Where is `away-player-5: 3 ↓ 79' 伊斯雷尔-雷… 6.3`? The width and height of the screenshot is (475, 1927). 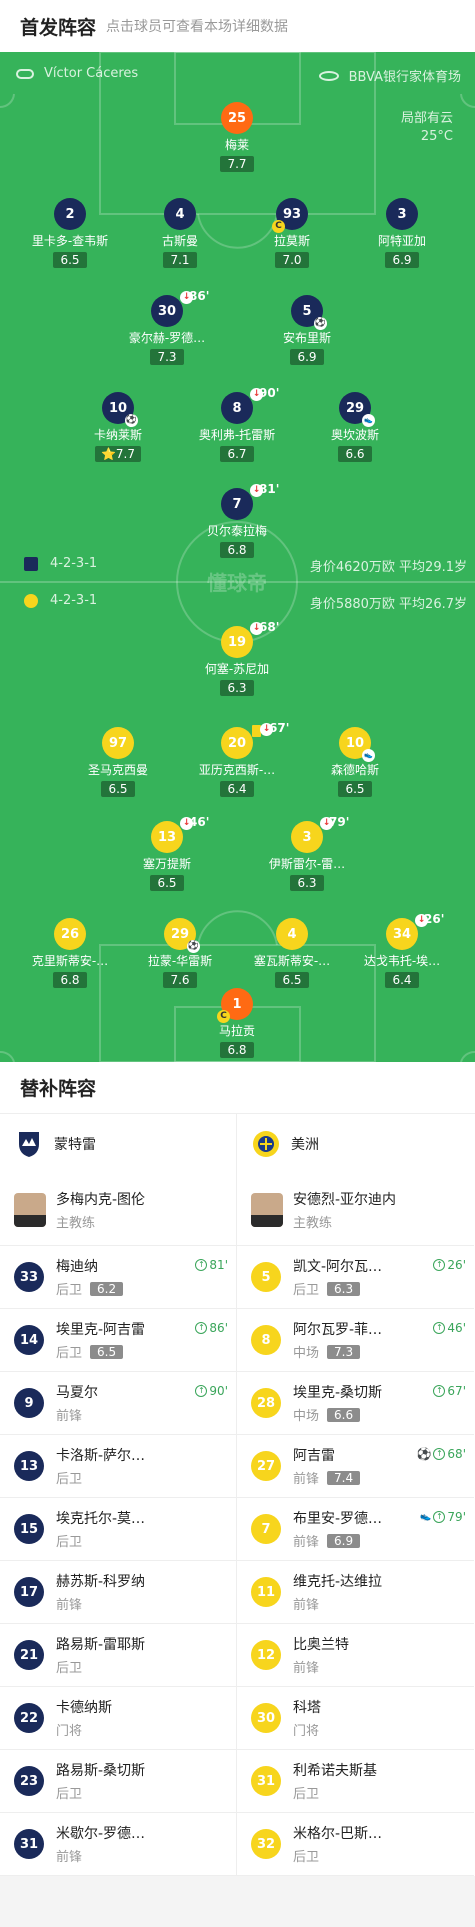
away-player-5: 3 ↓ 79' 伊斯雷尔-雷… 6.3 is located at coordinates (307, 853).